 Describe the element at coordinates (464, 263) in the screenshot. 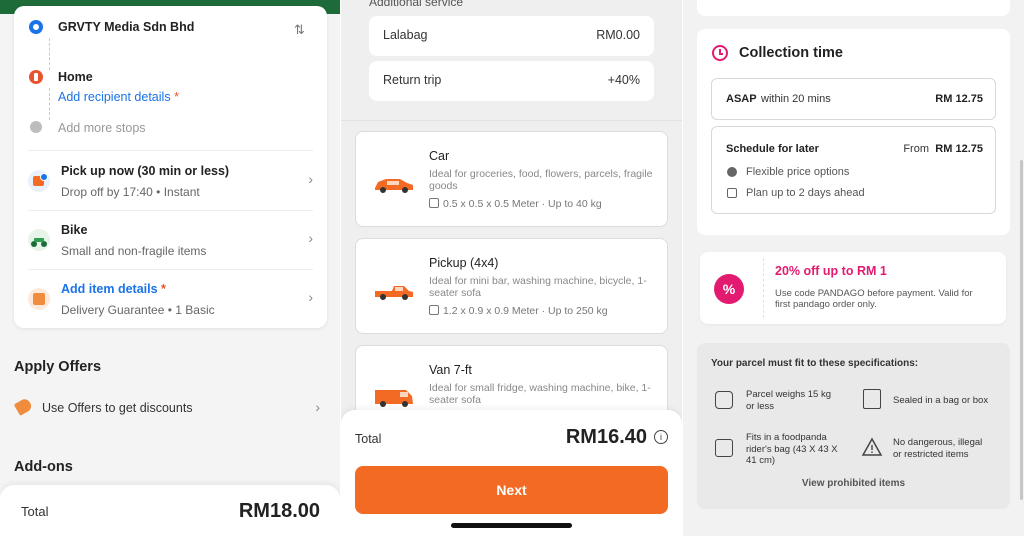

I see `vehicle-name: Pickup (4x4)` at that location.